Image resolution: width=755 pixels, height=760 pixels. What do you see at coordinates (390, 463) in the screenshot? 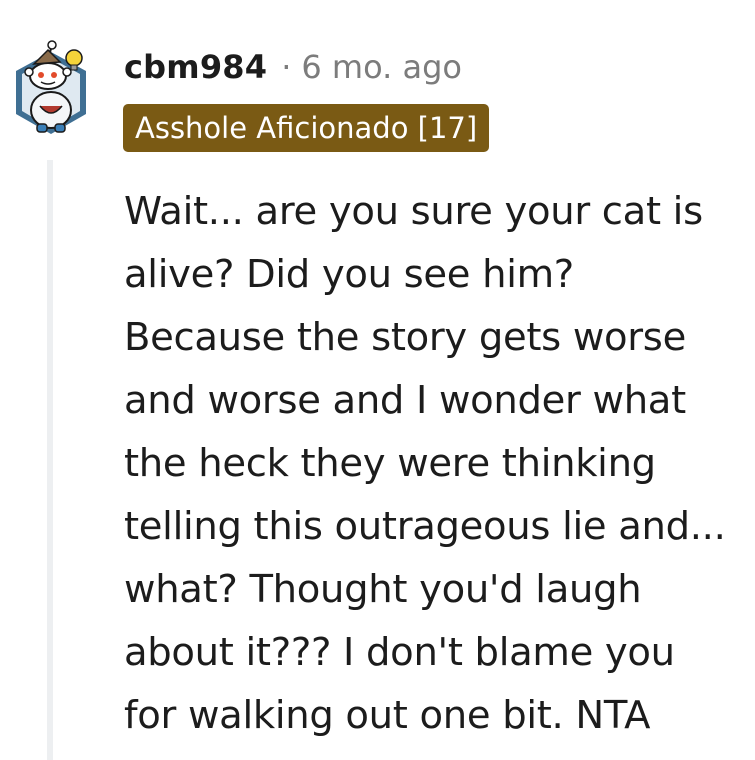
I see `comment-body-line: the heck they were thinking` at bounding box center [390, 463].